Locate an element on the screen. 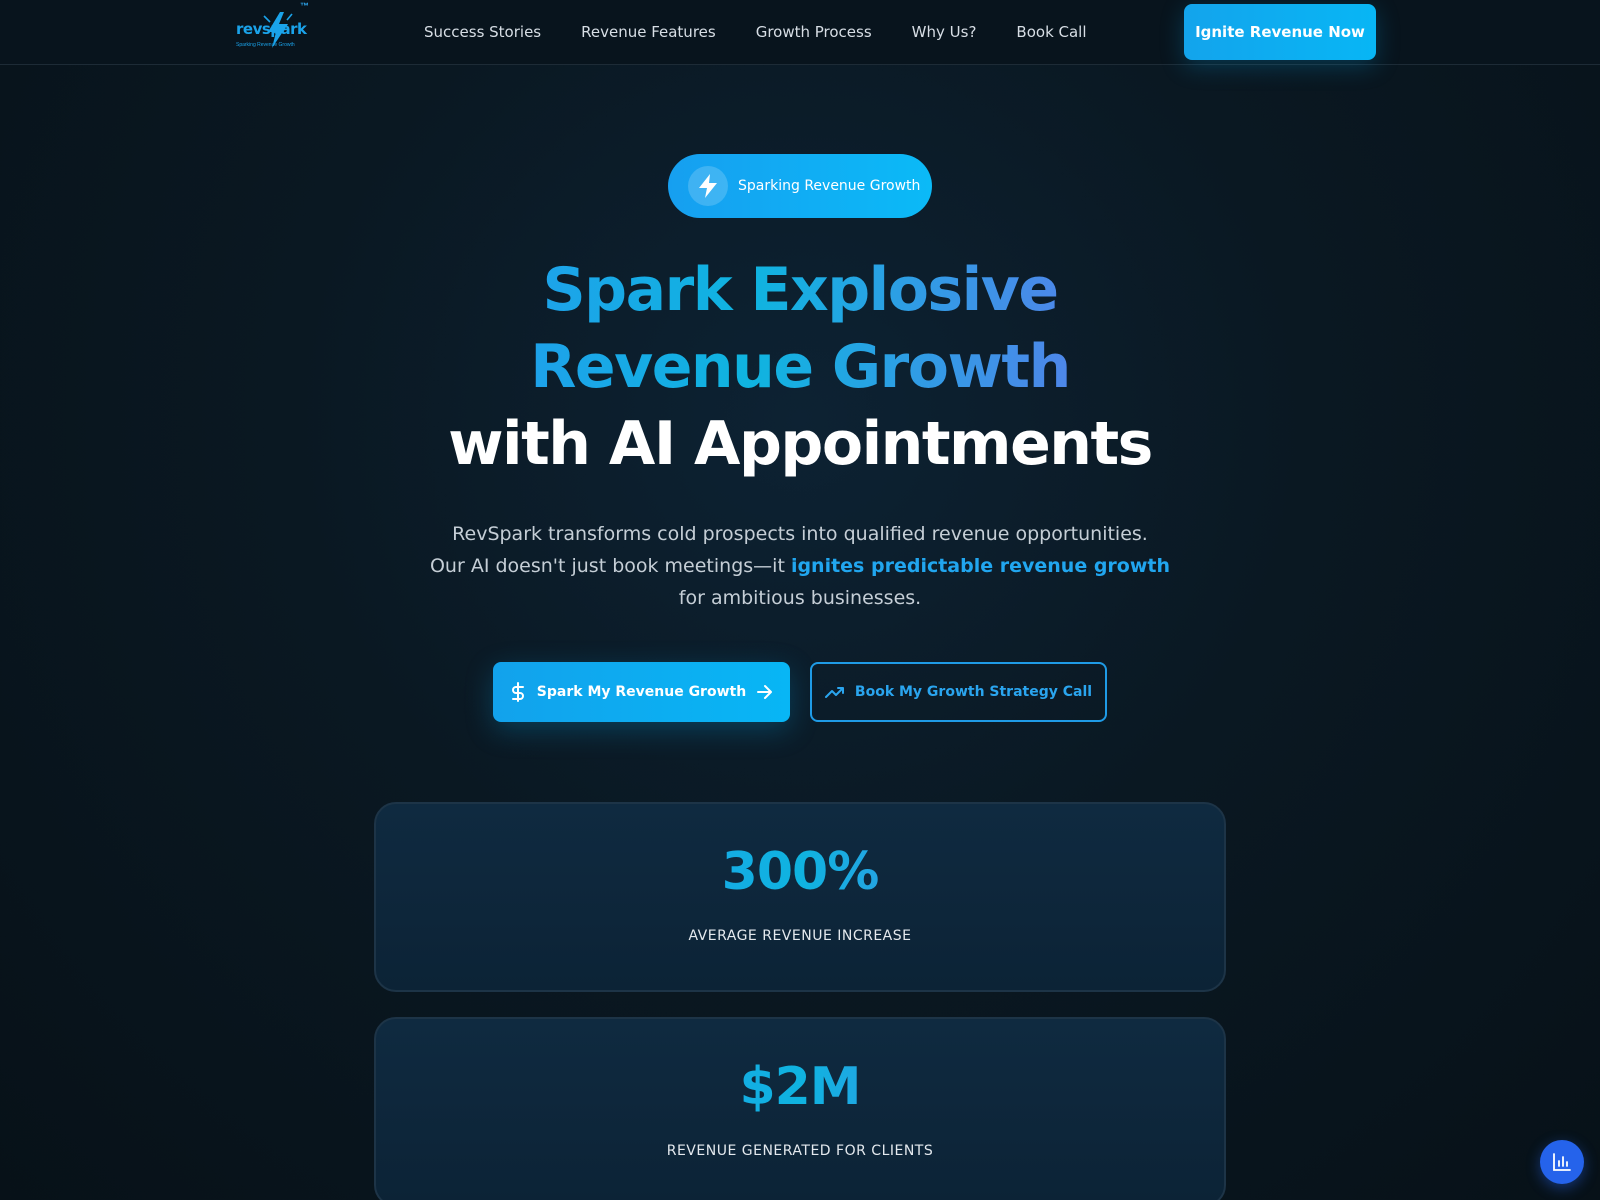 This screenshot has height=1200, width=1600. stat-label: REVENUE GENERATED FOR CLIENTS is located at coordinates (800, 1151).